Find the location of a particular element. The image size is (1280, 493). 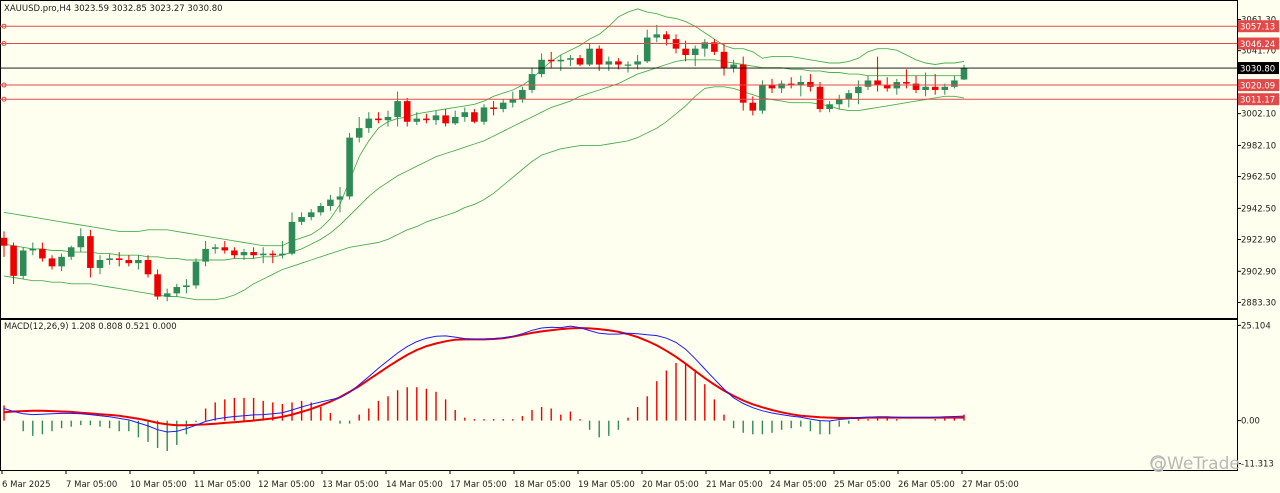

level-badge-label: 3011.17 is located at coordinates (1257, 101).